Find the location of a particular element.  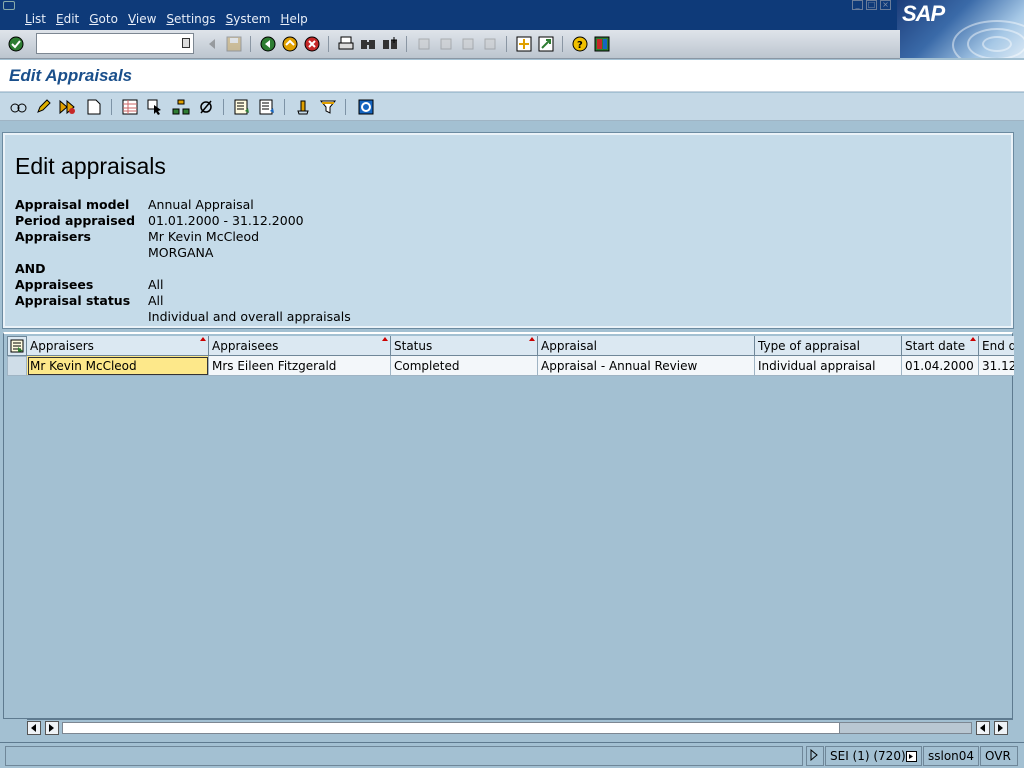

menu-edit: Edit is located at coordinates (67, 19).